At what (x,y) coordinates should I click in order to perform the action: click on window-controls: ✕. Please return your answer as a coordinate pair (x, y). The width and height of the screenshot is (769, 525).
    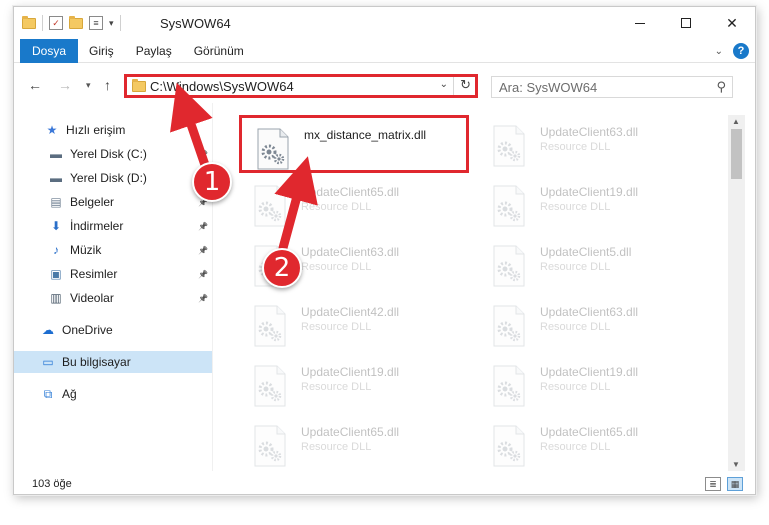
    Looking at the image, I should click on (686, 23).